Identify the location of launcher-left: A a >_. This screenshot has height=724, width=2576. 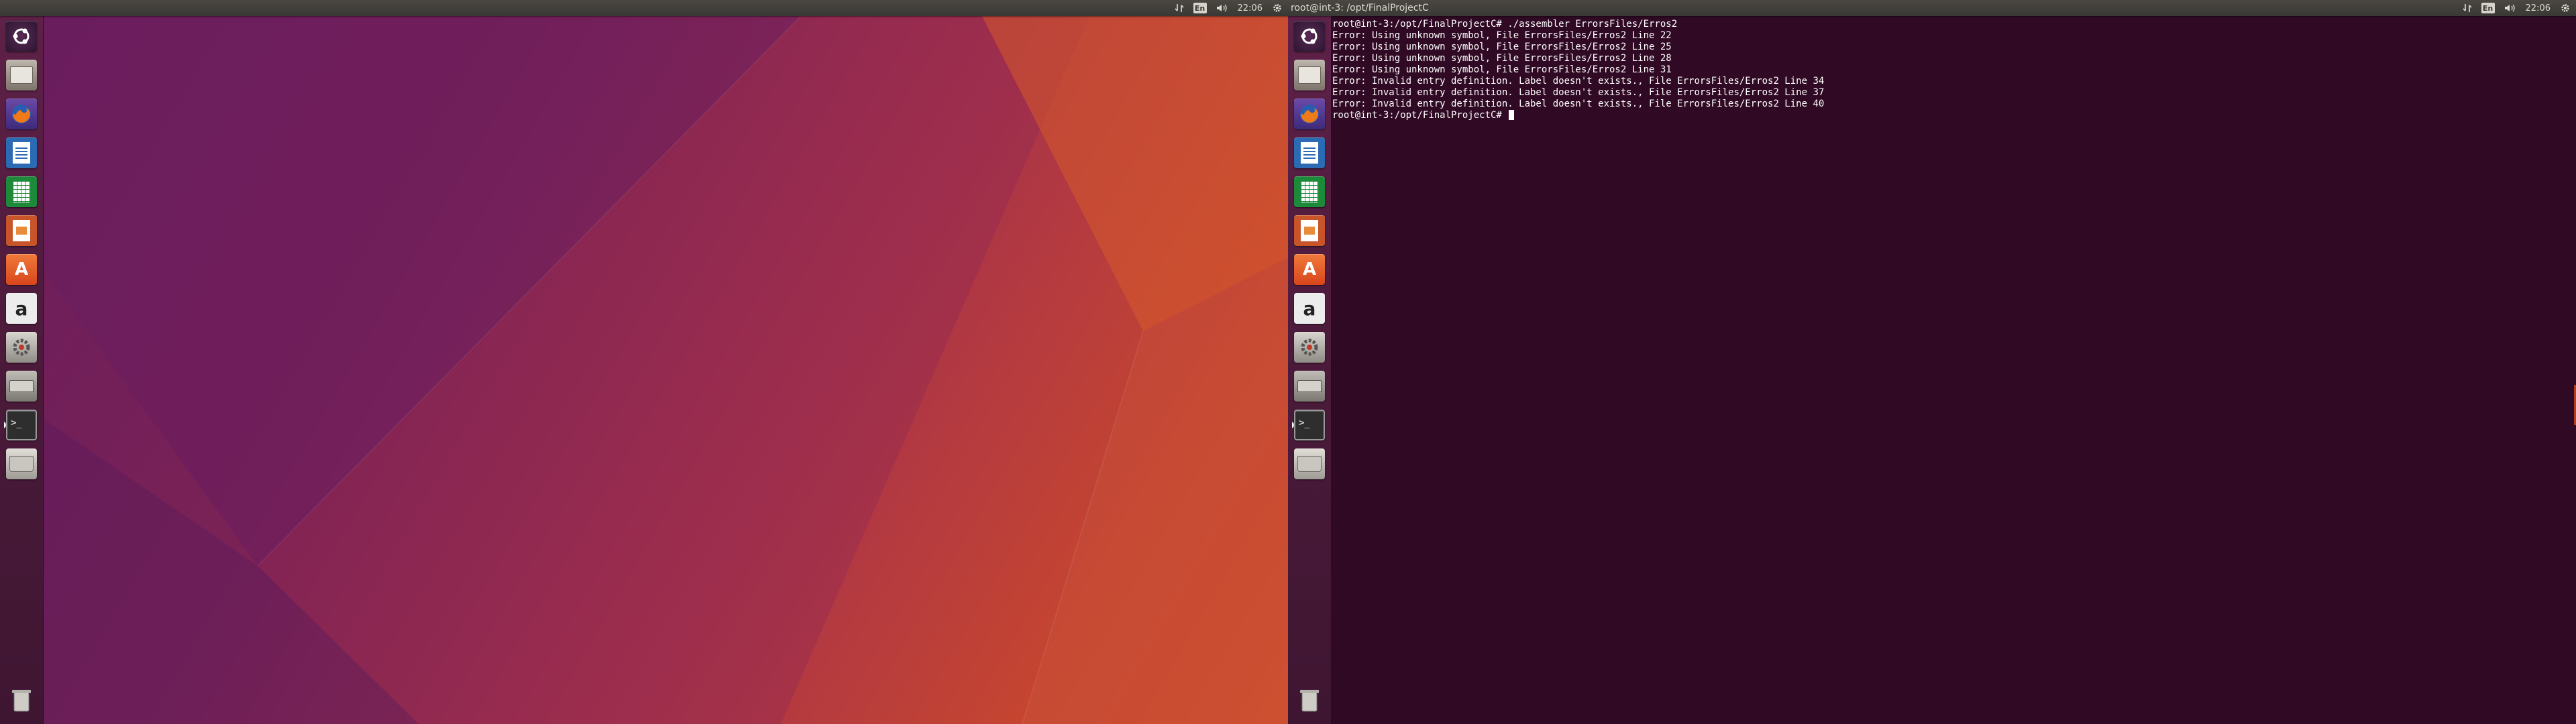
(22, 370).